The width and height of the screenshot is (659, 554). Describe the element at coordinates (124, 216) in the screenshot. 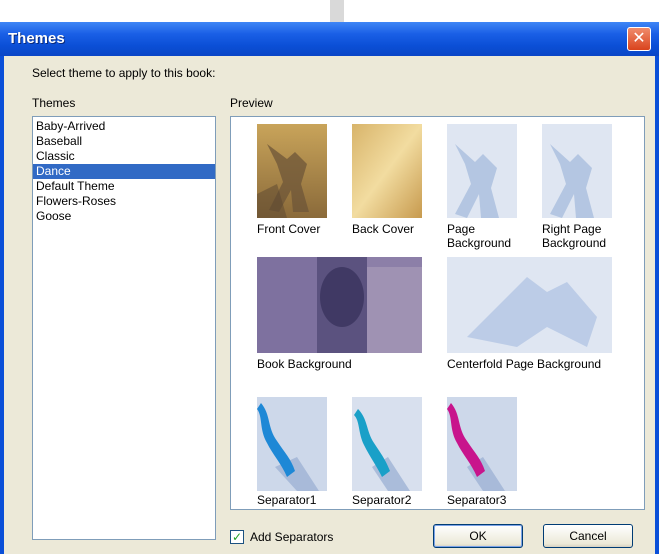

I see `theme-item-goose: Goose` at that location.